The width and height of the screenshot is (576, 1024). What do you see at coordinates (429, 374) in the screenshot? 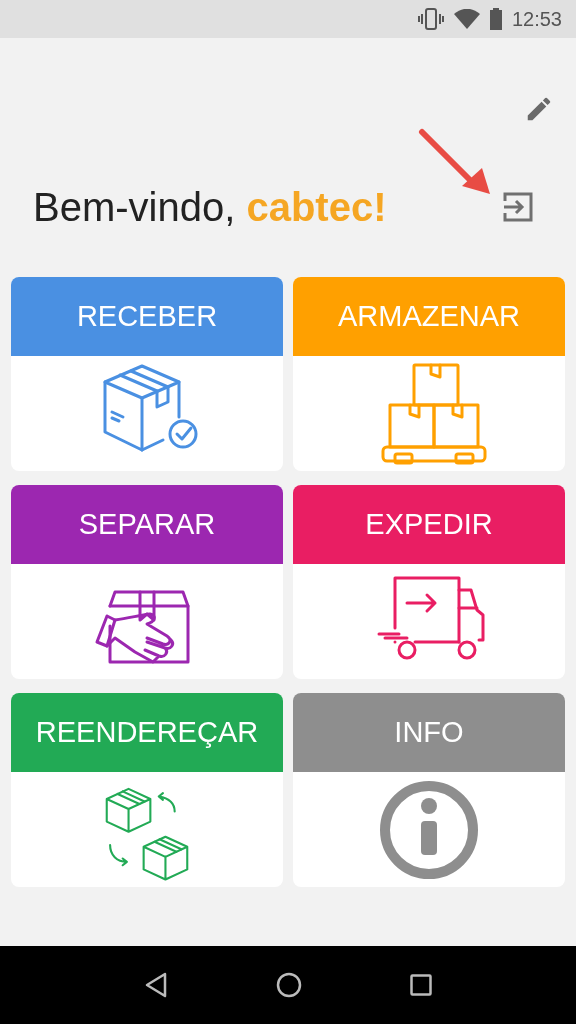
I see `menu-card: ARMAZENAR` at bounding box center [429, 374].